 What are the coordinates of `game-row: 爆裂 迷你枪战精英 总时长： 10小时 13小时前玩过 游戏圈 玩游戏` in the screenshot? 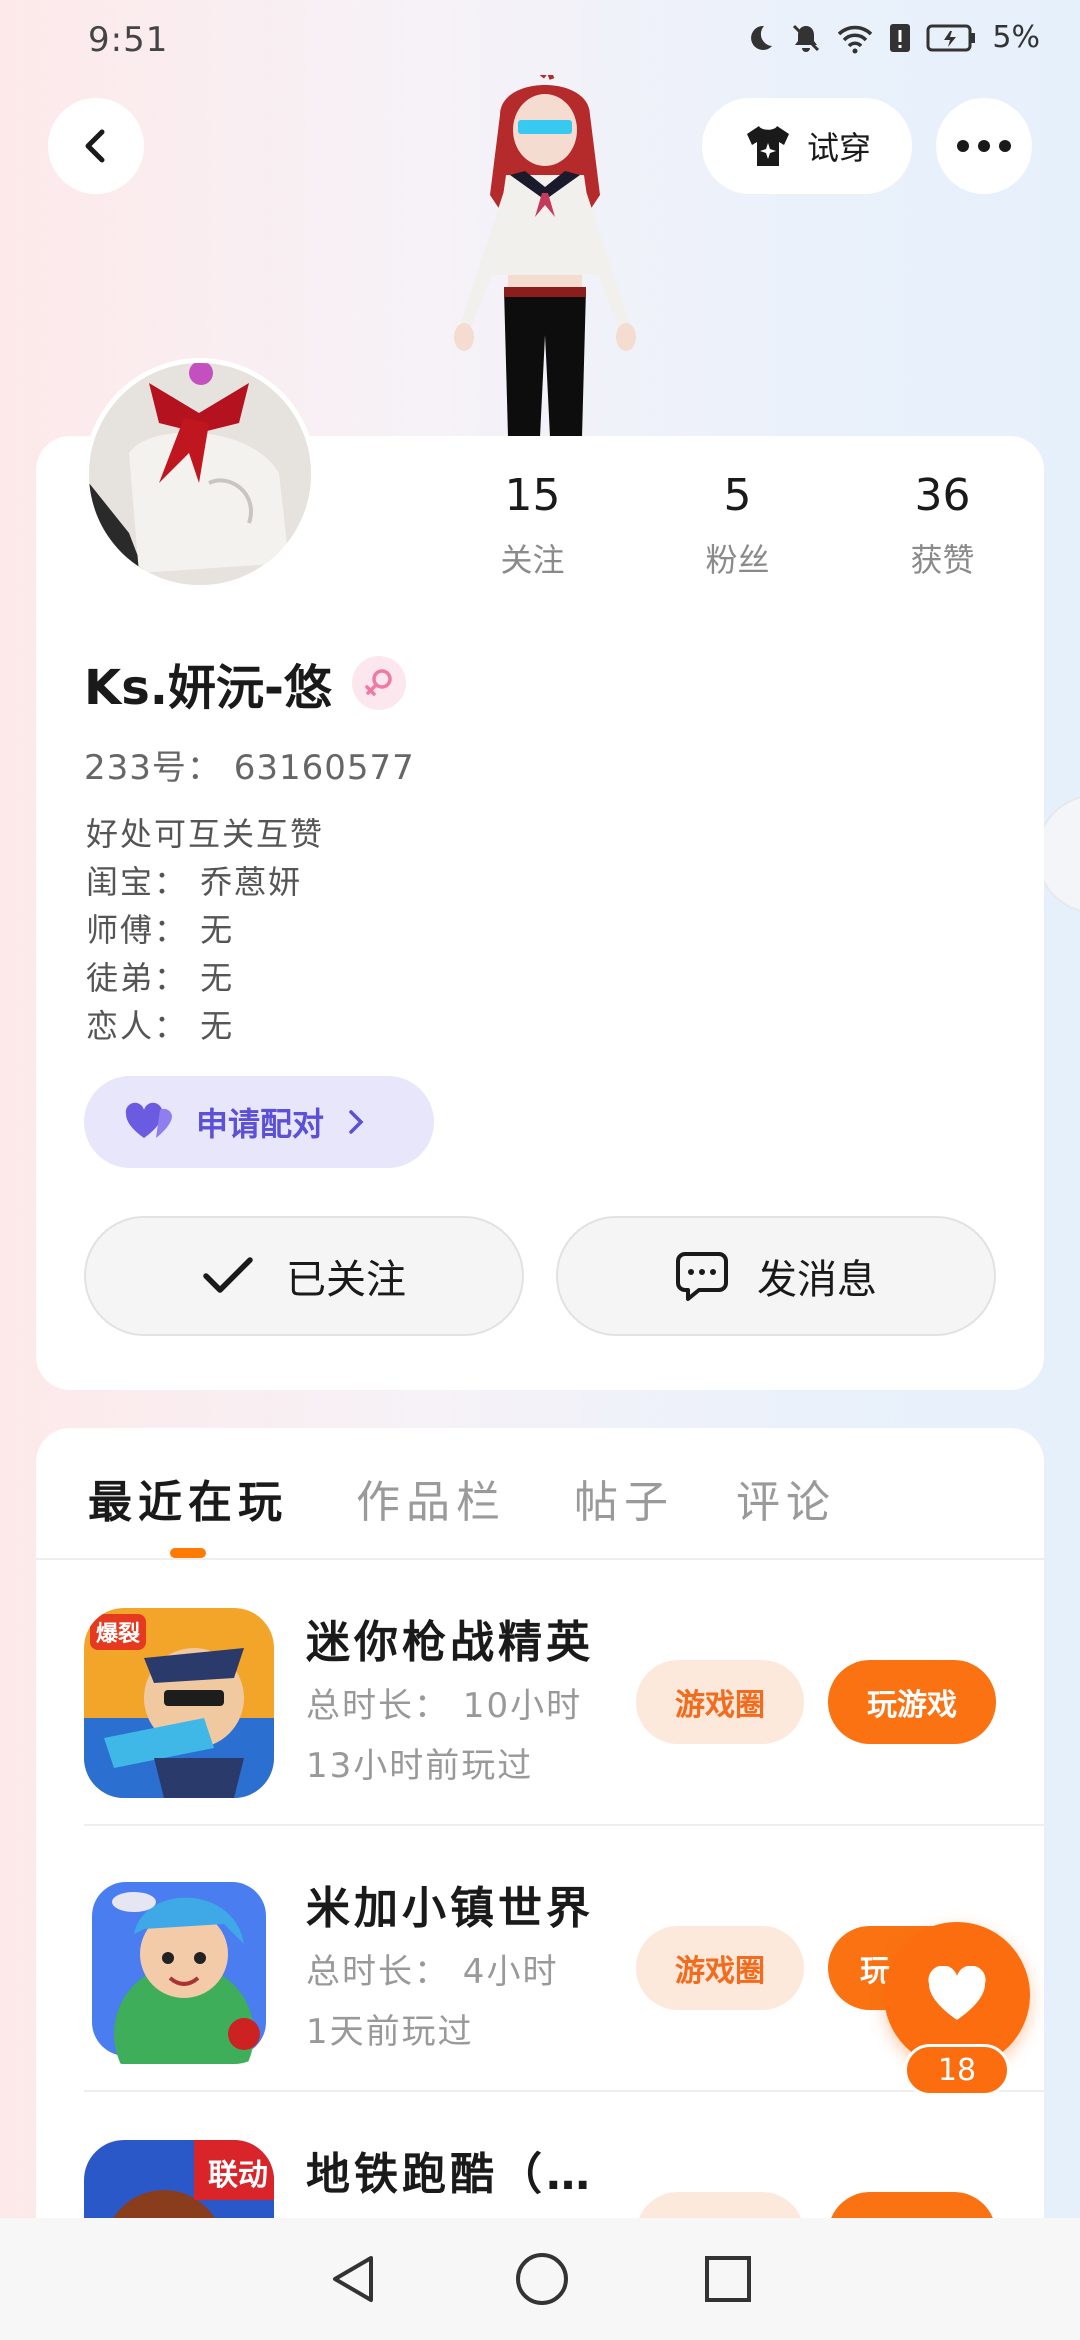 It's located at (540, 1693).